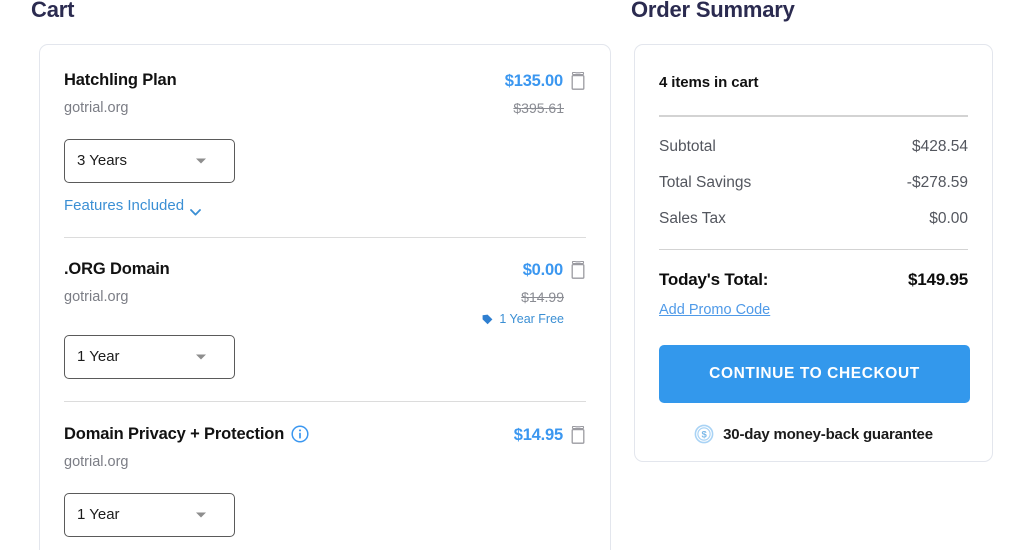 The height and width of the screenshot is (550, 1024). I want to click on cart-item-title: .ORG Domain, so click(117, 269).